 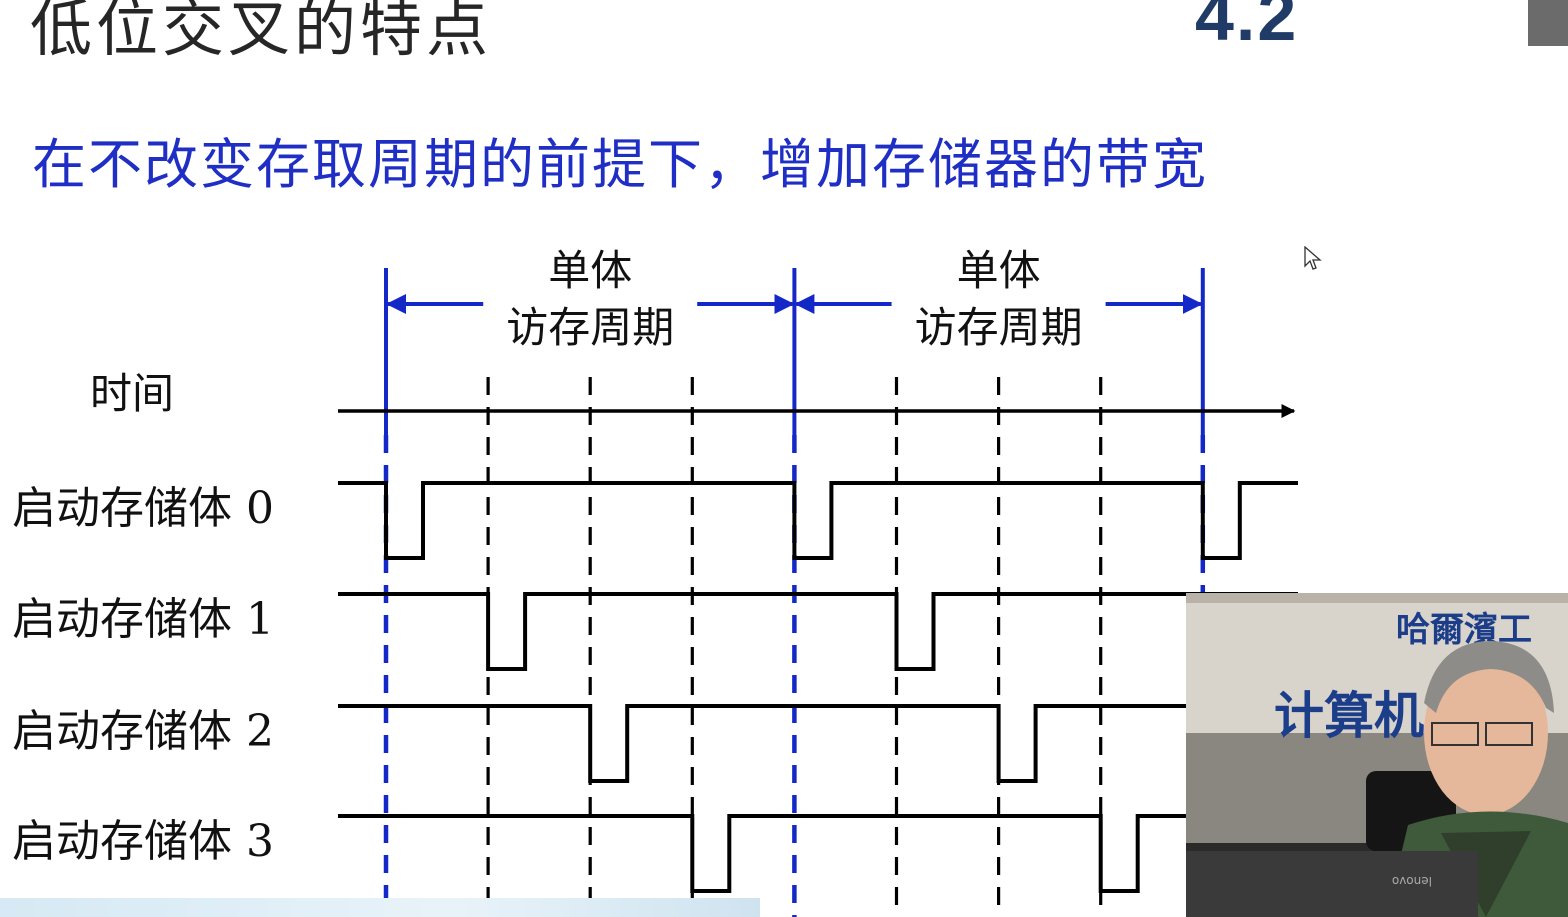 What do you see at coordinates (132, 393) in the screenshot?
I see `time-label: 时间` at bounding box center [132, 393].